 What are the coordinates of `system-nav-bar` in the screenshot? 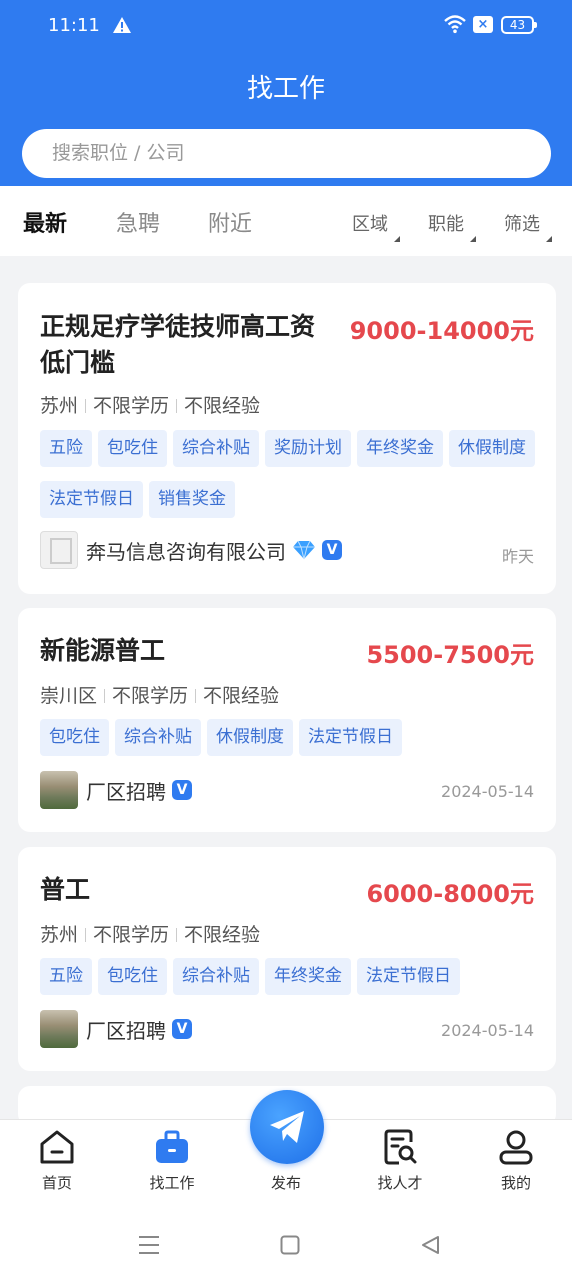 It's located at (286, 1244).